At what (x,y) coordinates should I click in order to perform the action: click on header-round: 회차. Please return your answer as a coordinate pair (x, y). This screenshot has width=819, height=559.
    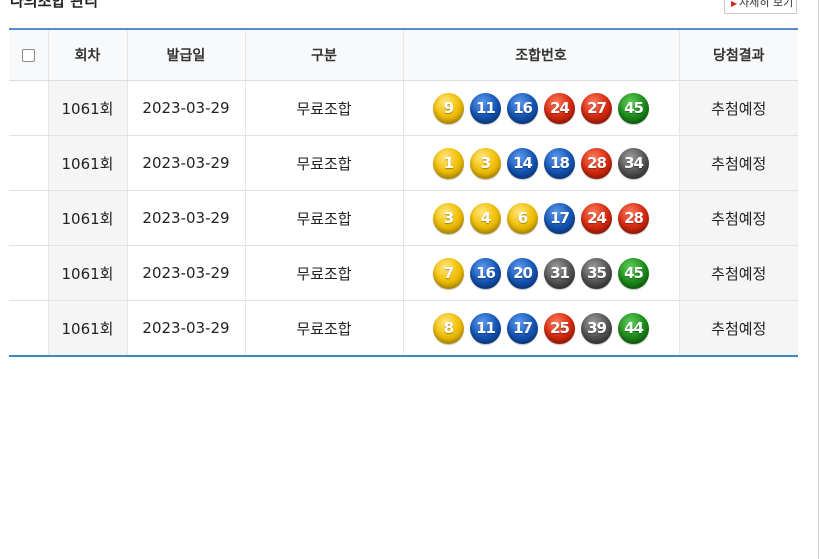
    Looking at the image, I should click on (87, 55).